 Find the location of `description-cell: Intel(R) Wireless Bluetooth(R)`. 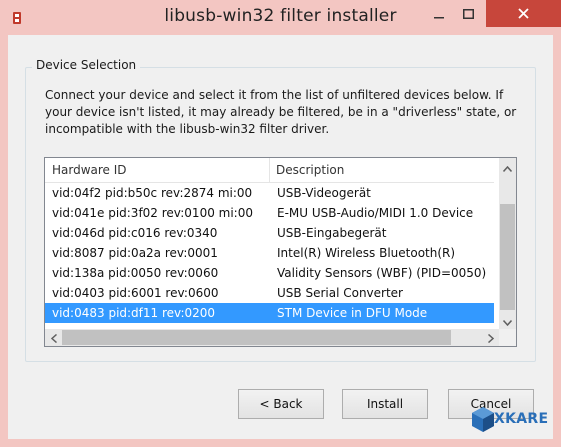

description-cell: Intel(R) Wireless Bluetooth(R) is located at coordinates (366, 253).